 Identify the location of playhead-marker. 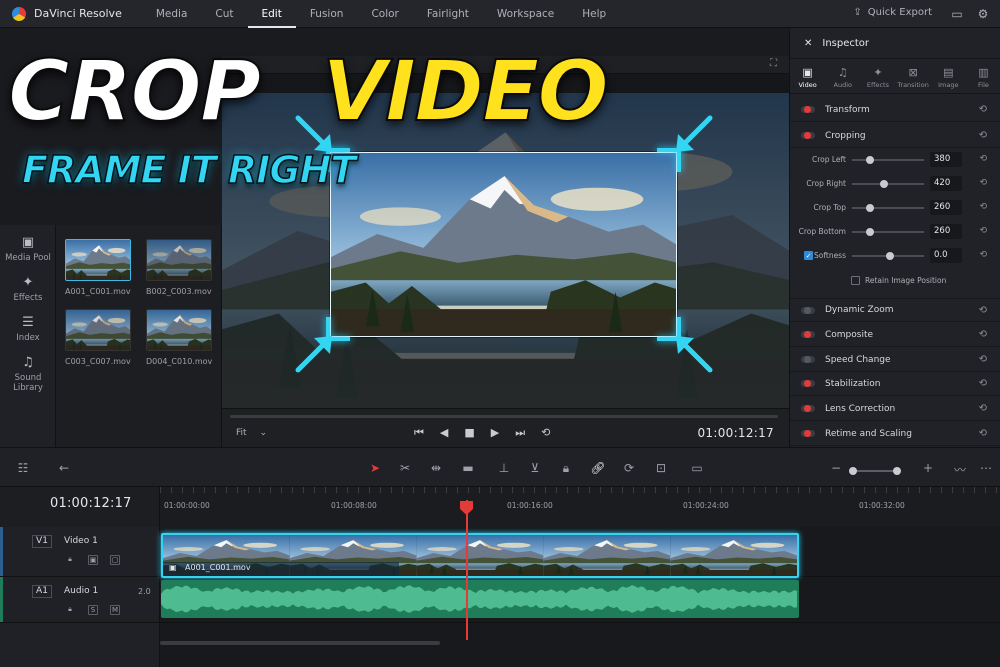
(466, 508).